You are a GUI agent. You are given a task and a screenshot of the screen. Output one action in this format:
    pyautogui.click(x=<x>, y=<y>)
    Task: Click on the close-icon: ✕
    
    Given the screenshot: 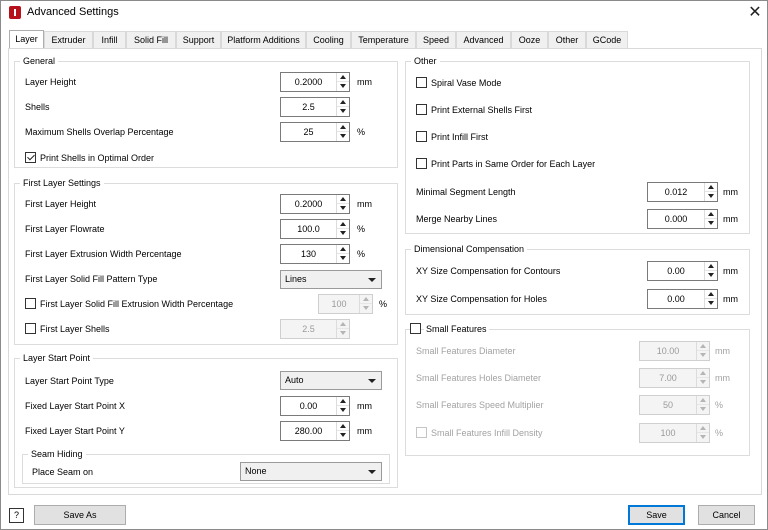 What is the action you would take?
    pyautogui.click(x=755, y=13)
    